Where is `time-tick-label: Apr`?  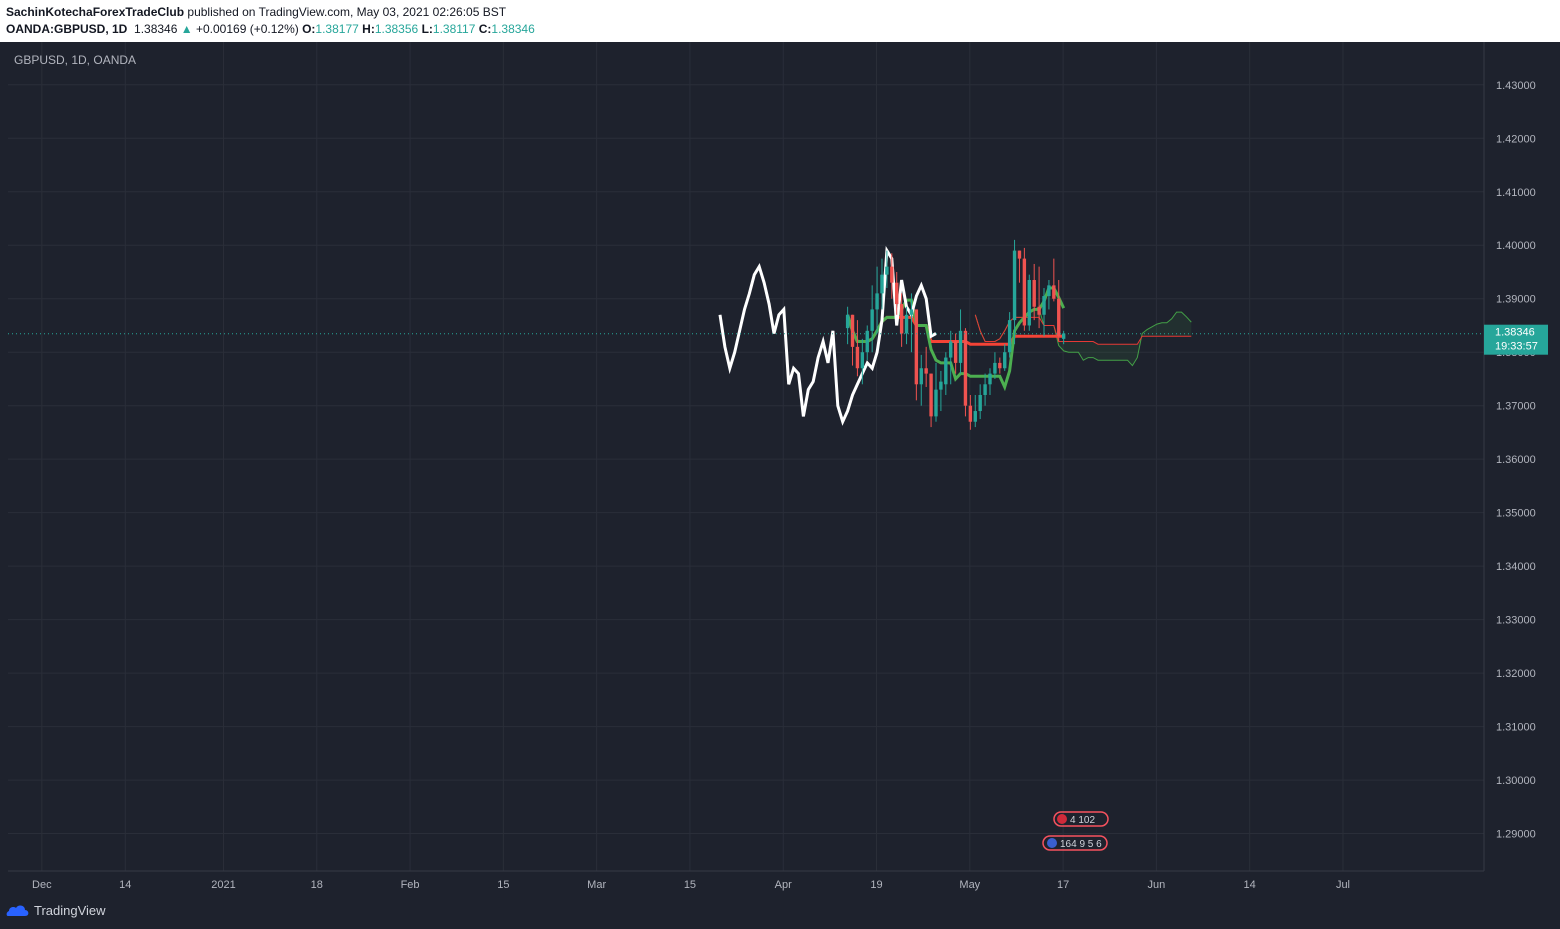
time-tick-label: Apr is located at coordinates (783, 885).